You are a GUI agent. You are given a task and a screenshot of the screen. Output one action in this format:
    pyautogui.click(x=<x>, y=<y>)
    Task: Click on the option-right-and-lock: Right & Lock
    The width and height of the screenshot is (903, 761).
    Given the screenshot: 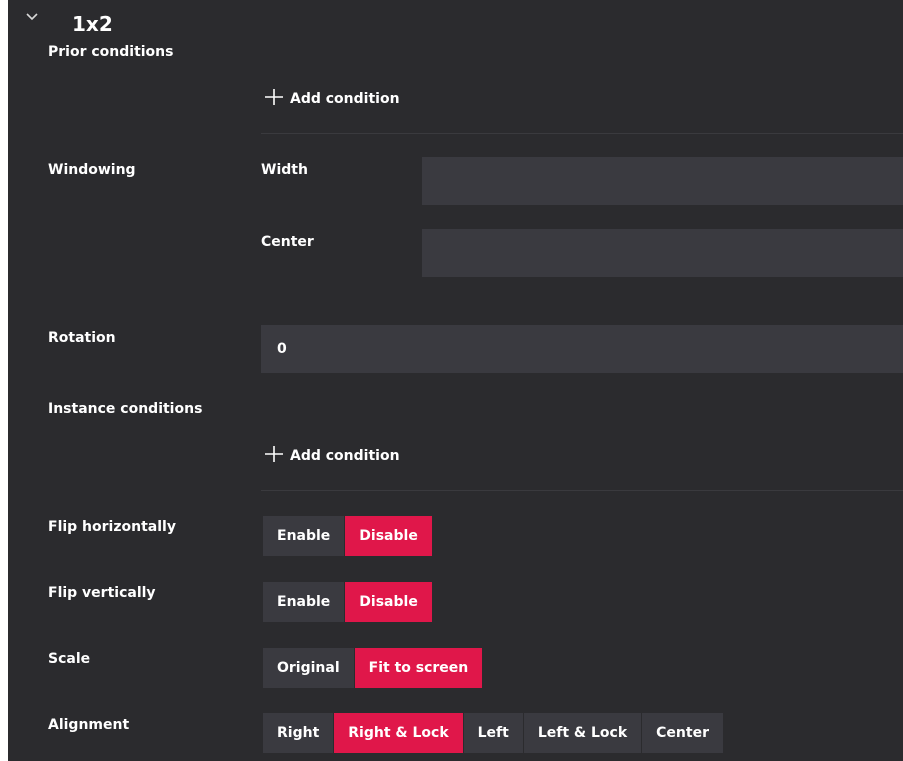 What is the action you would take?
    pyautogui.click(x=399, y=733)
    